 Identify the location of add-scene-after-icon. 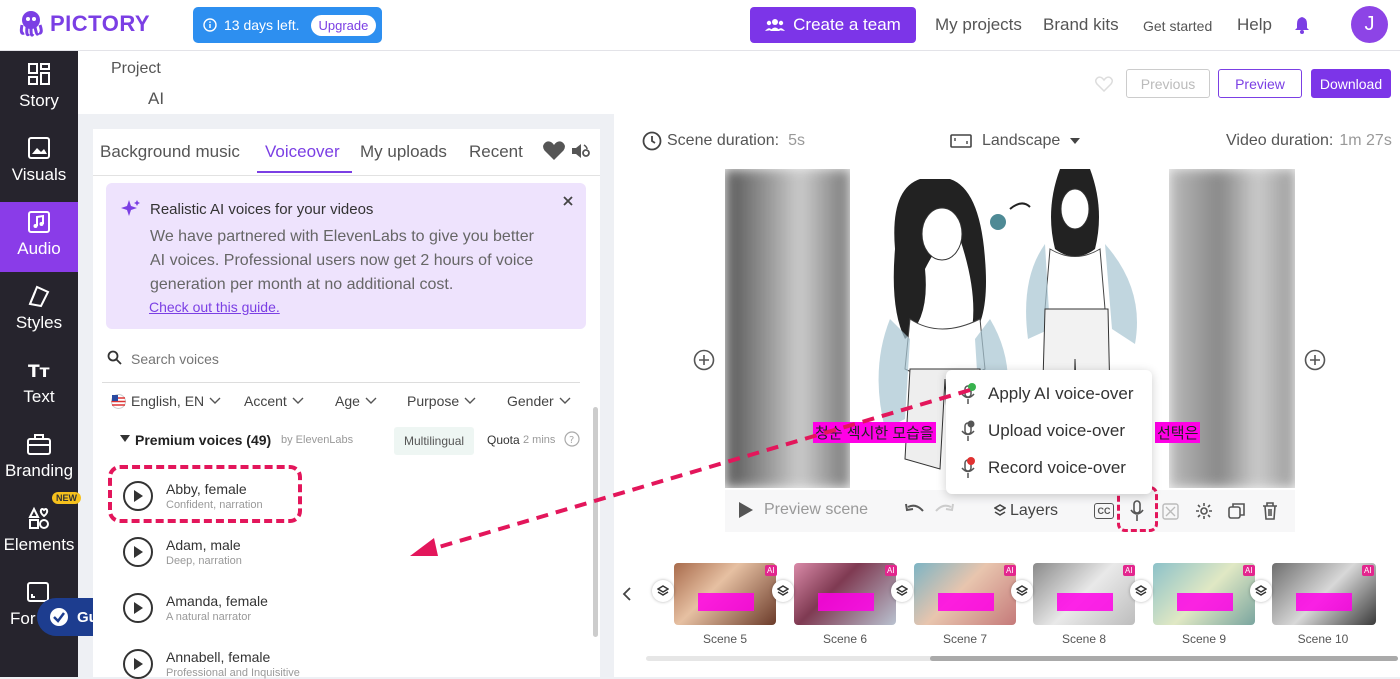
(1315, 360).